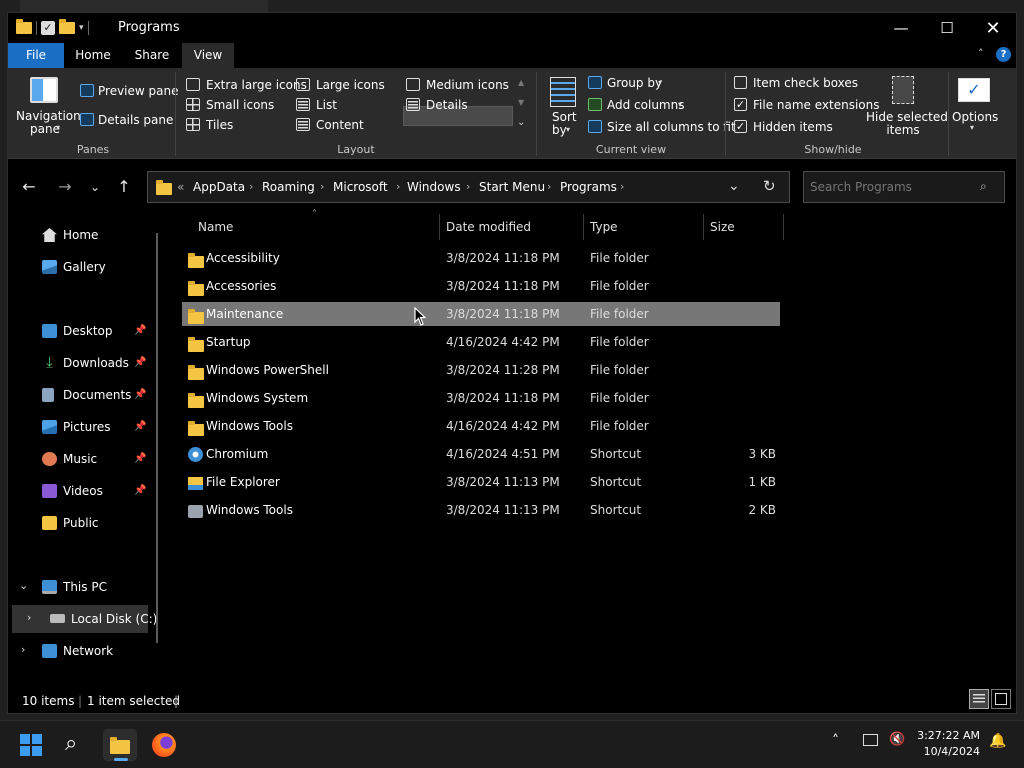  Describe the element at coordinates (124, 188) in the screenshot. I see `up-button: ↑` at that location.